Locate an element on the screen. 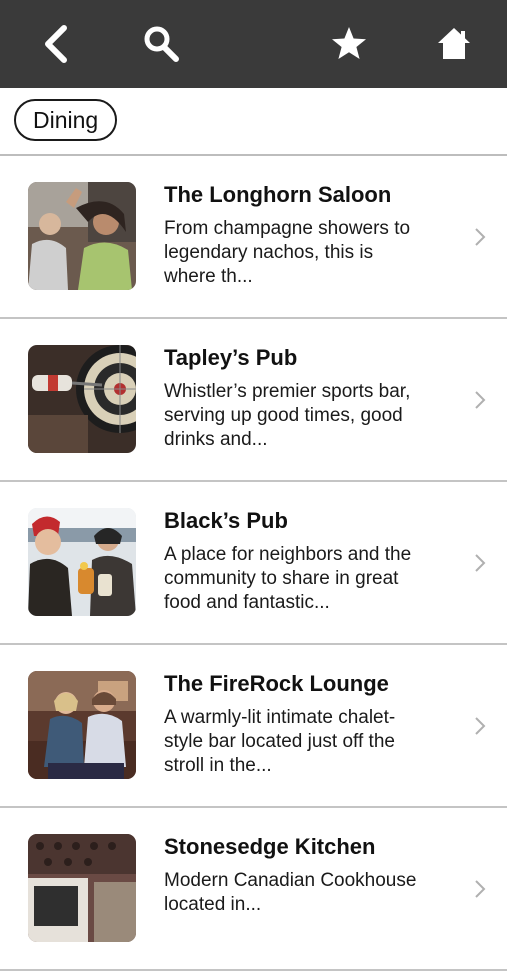 This screenshot has height=971, width=507. venue-name: The Longhorn Saloon is located at coordinates (278, 194).